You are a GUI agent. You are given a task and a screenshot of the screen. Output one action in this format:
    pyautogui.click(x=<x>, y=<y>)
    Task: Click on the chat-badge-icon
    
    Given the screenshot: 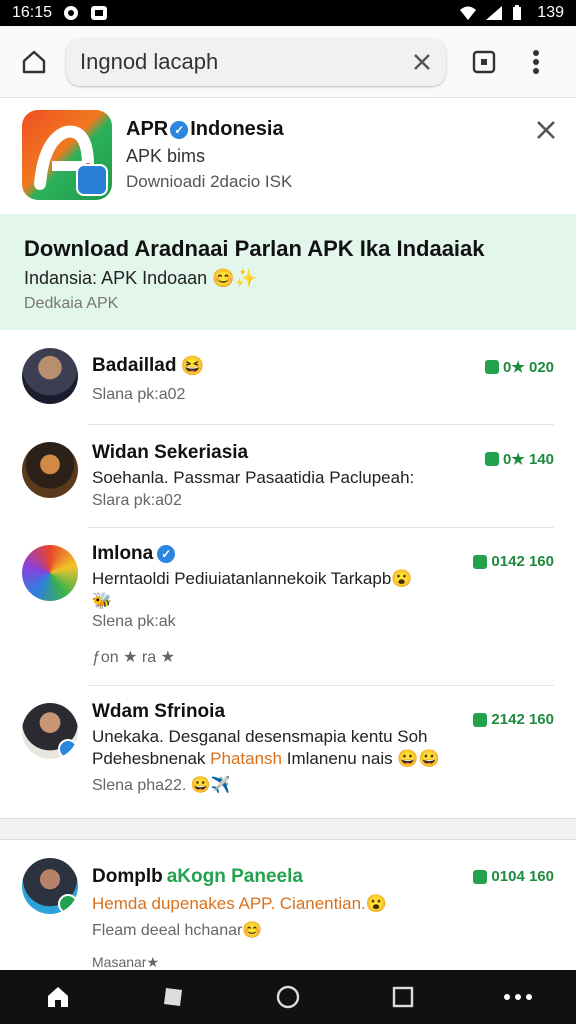 What is the action you would take?
    pyautogui.click(x=92, y=180)
    